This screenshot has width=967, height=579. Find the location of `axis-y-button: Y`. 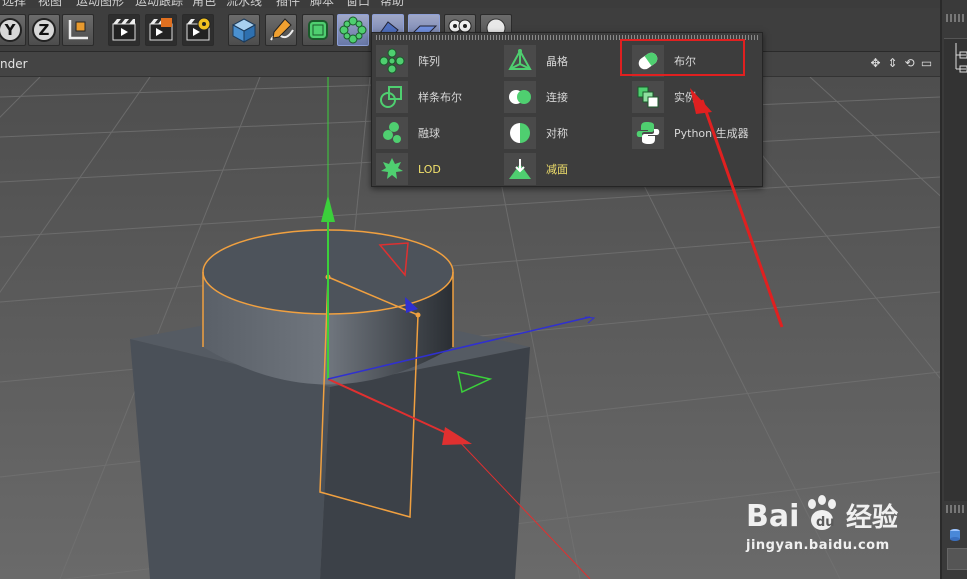

axis-y-button: Y is located at coordinates (13, 30).